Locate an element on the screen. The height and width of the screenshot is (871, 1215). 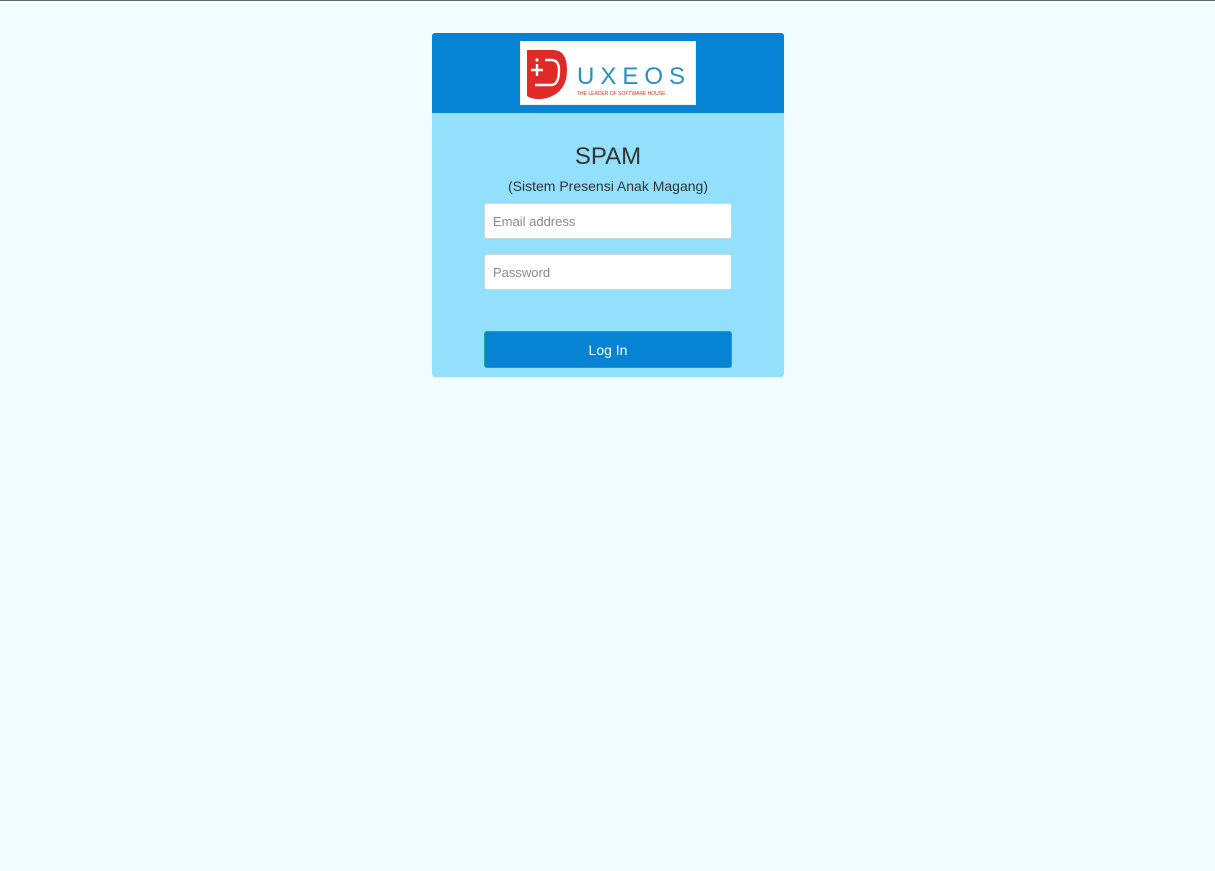
card-header: UXEOS THE LEADER OF SOFTWARE HOUSE is located at coordinates (608, 73).